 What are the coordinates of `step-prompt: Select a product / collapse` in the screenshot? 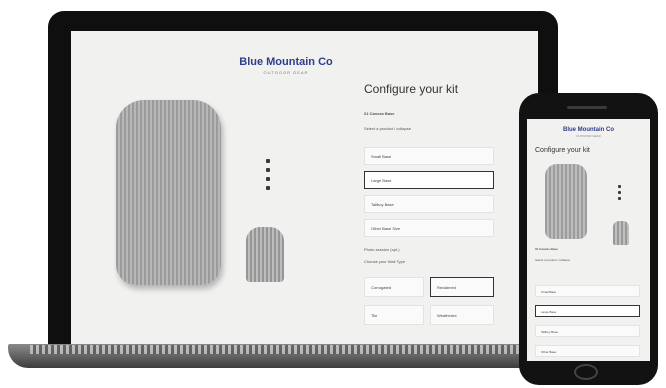 It's located at (387, 128).